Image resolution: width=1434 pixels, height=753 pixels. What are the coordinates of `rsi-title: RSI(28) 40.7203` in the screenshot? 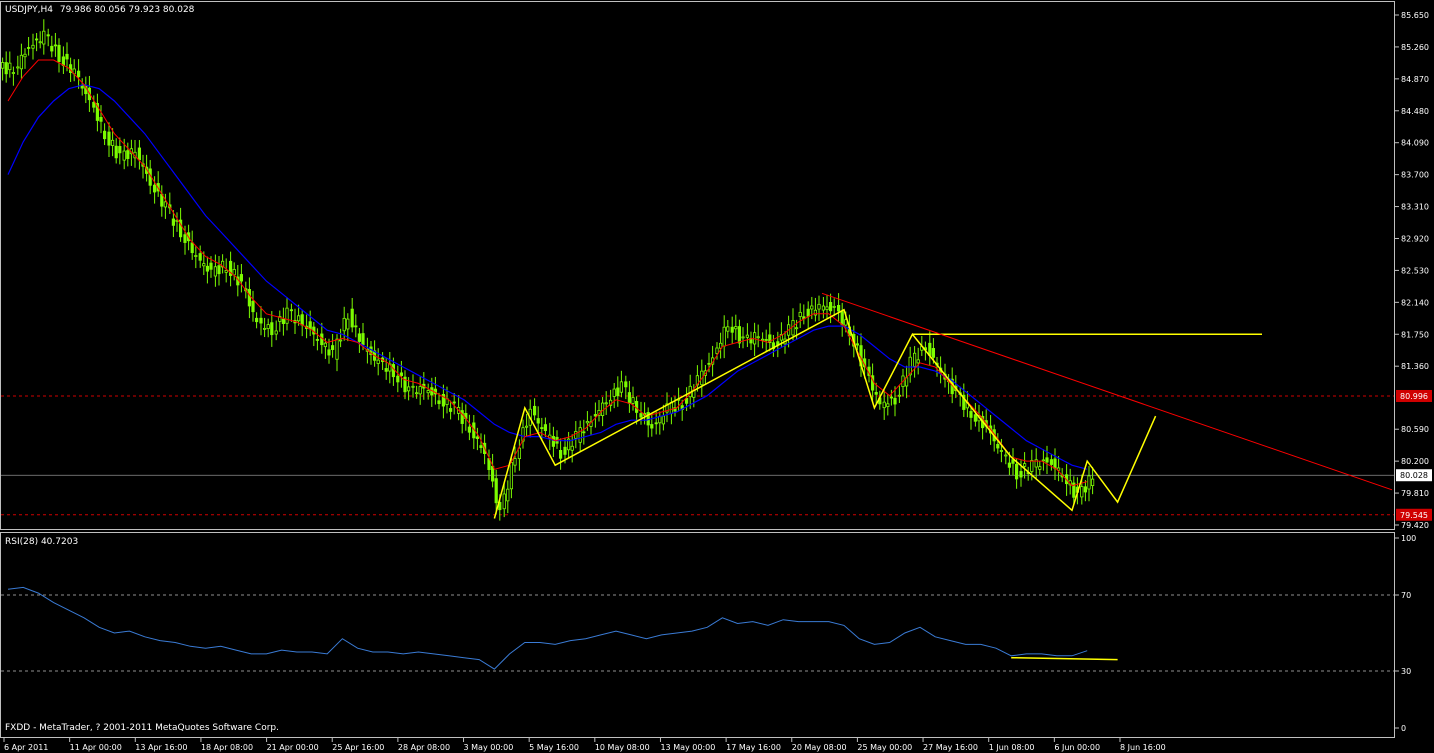 It's located at (41, 542).